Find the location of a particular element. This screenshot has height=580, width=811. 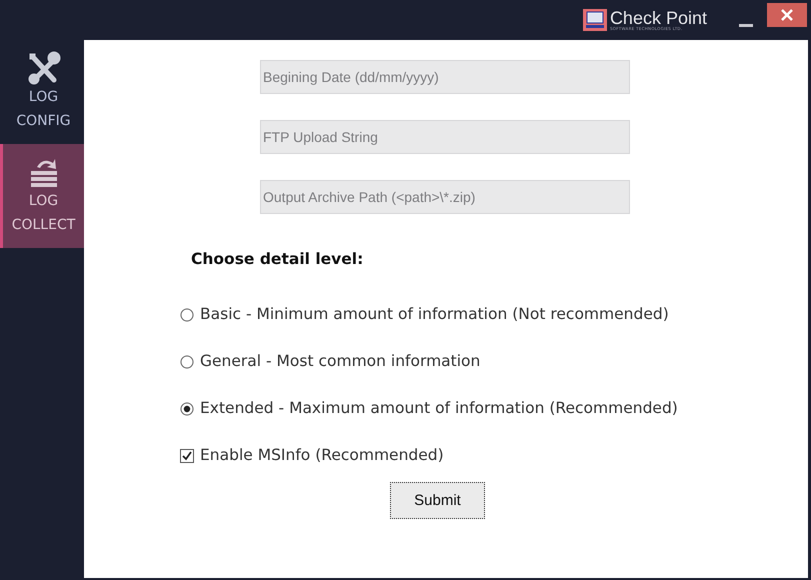

wrench-screwdriver-icon is located at coordinates (43, 68).